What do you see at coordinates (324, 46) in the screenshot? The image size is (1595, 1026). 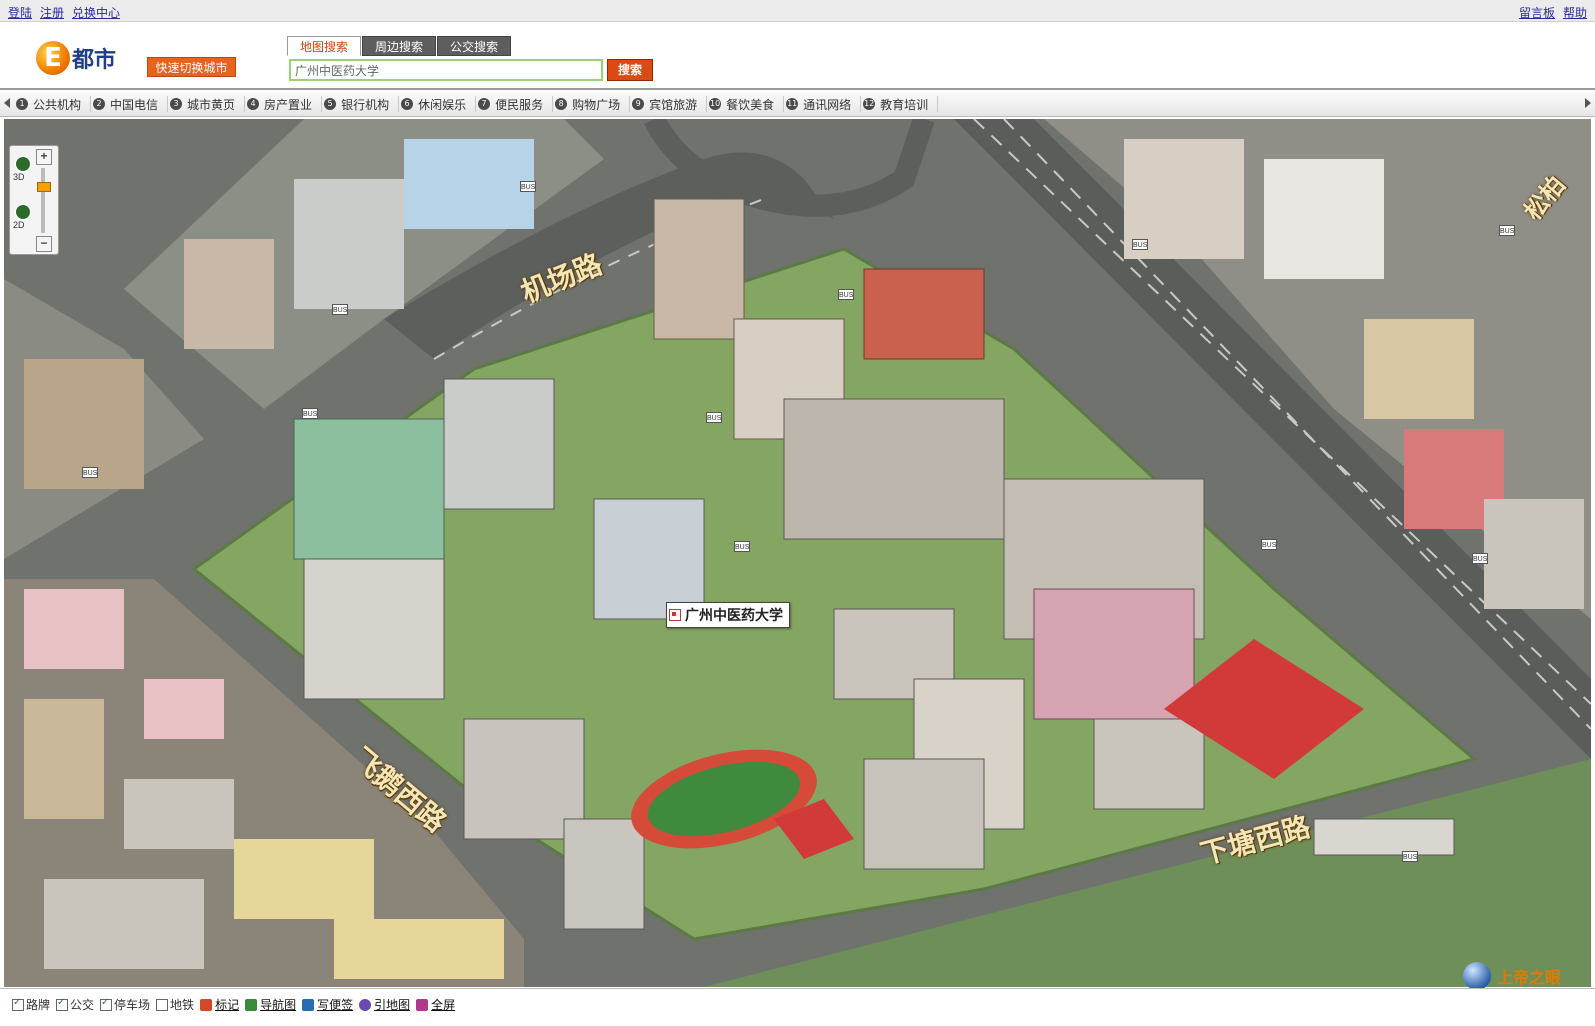 I see `tab-map-search: 地图搜索` at bounding box center [324, 46].